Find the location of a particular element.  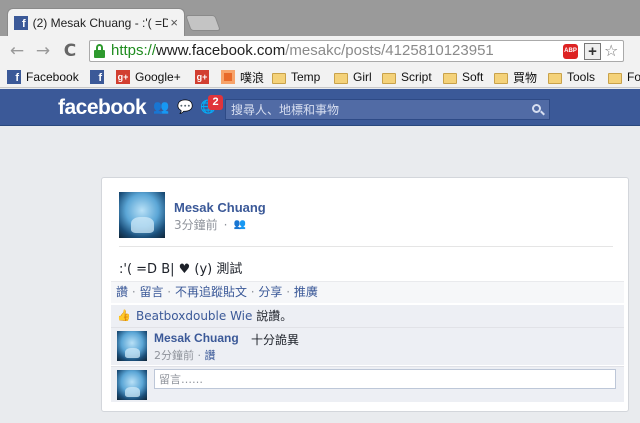

url-host: www.facebook.com is located at coordinates (221, 50).